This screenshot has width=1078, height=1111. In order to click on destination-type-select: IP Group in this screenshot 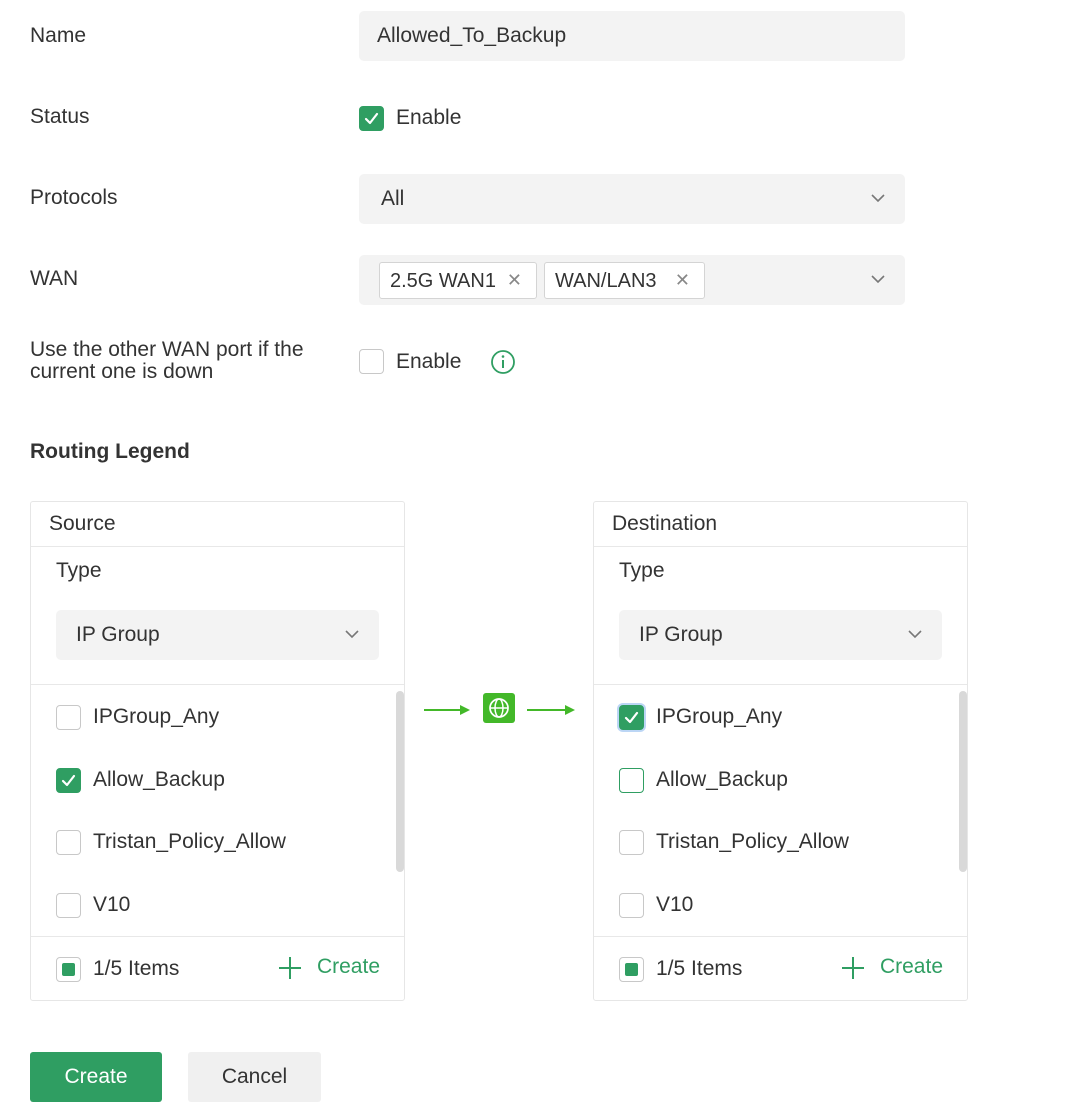, I will do `click(780, 635)`.